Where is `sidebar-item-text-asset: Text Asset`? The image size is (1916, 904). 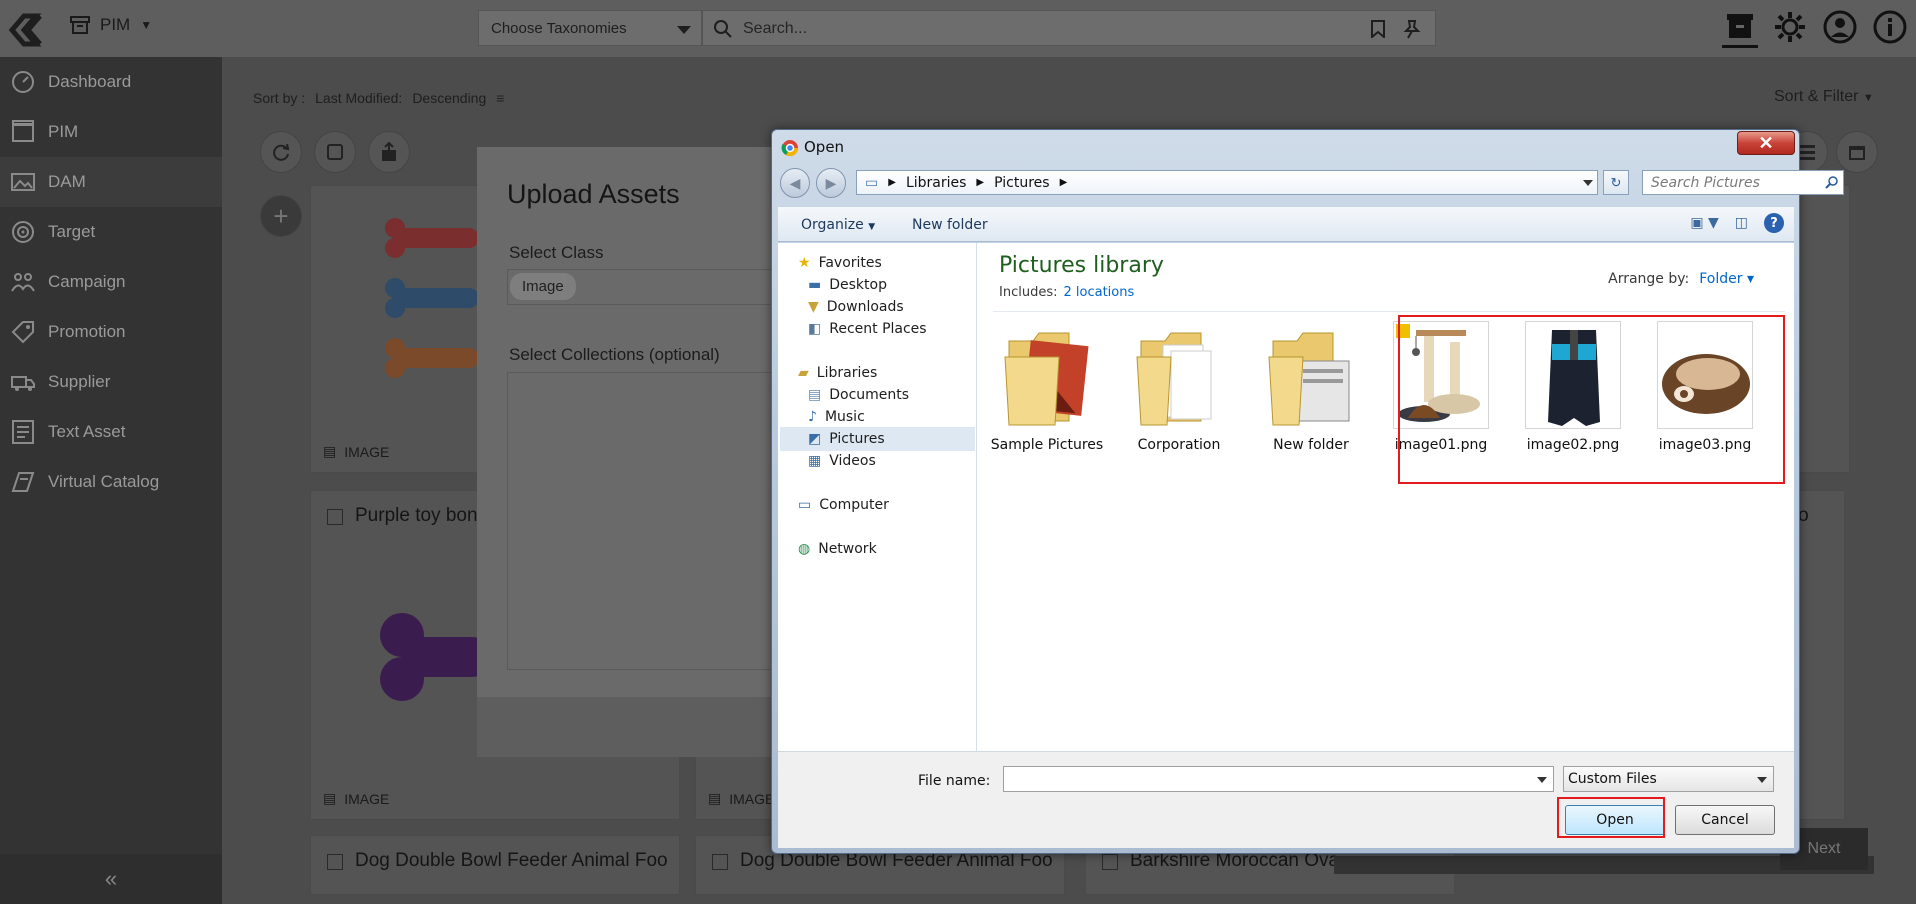
sidebar-item-text-asset: Text Asset is located at coordinates (111, 432).